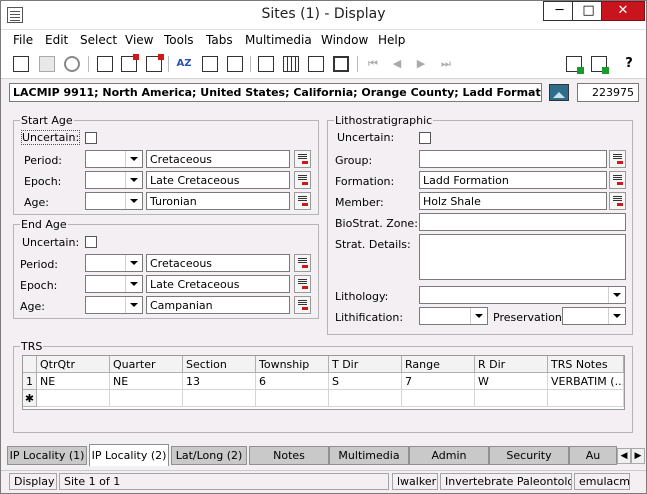 The image size is (647, 494). What do you see at coordinates (129, 455) in the screenshot?
I see `tab-ip-locality-2: IP Locality (2)` at bounding box center [129, 455].